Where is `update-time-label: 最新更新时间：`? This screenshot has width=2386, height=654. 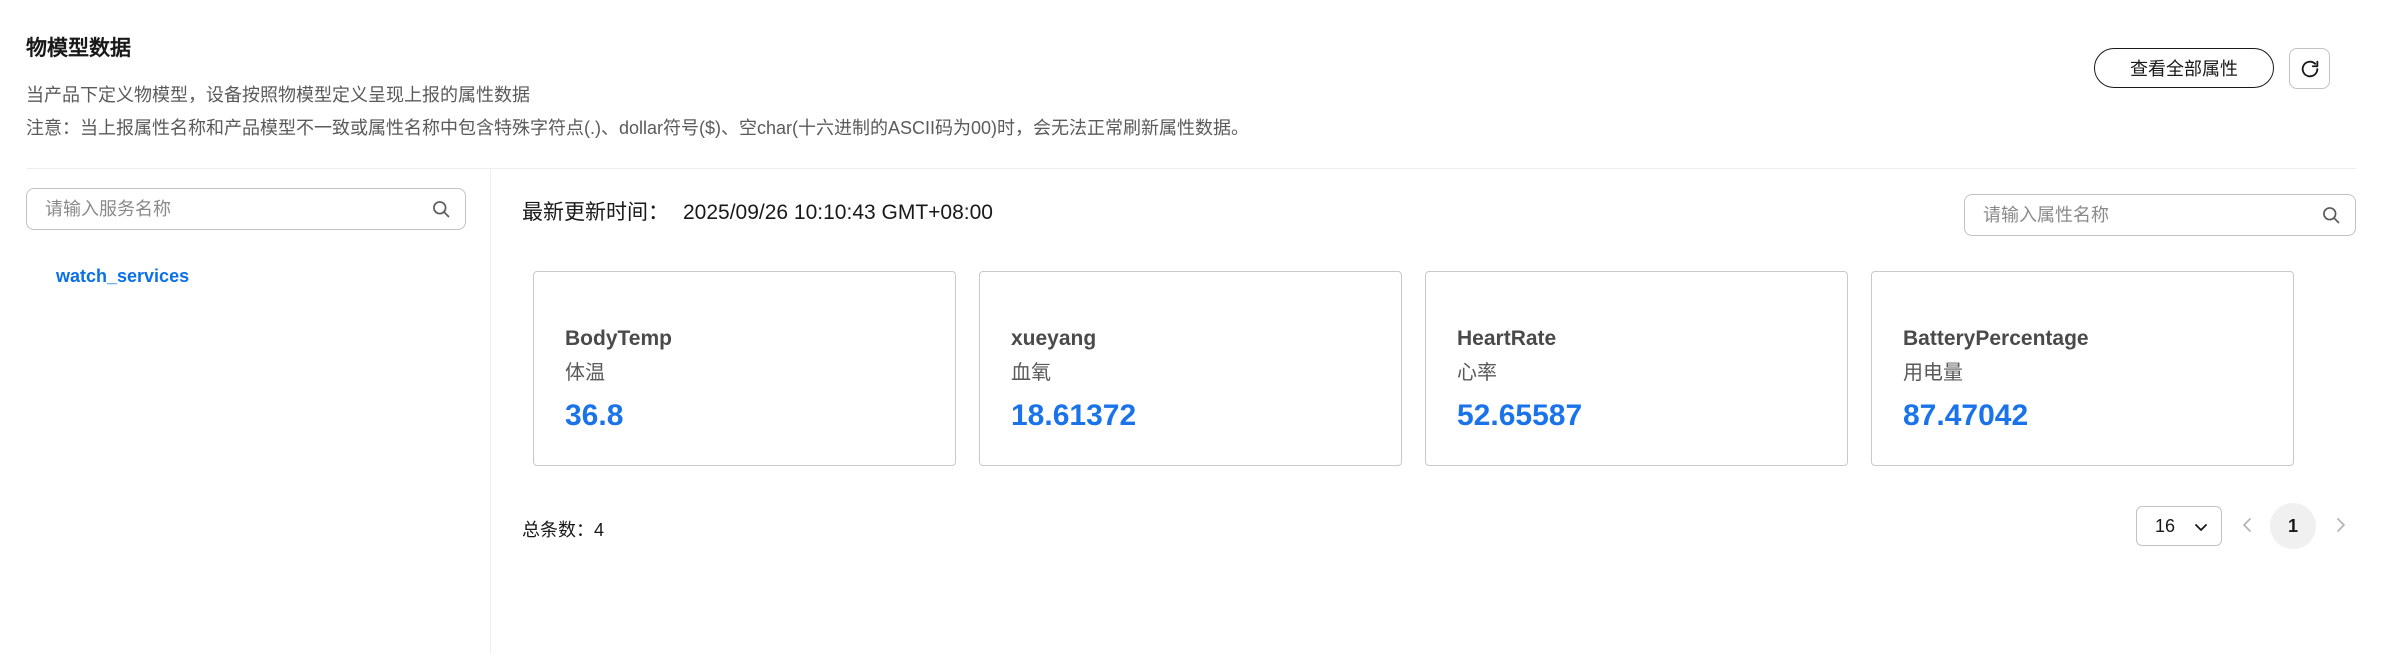 update-time-label: 最新更新时间： is located at coordinates (595, 212).